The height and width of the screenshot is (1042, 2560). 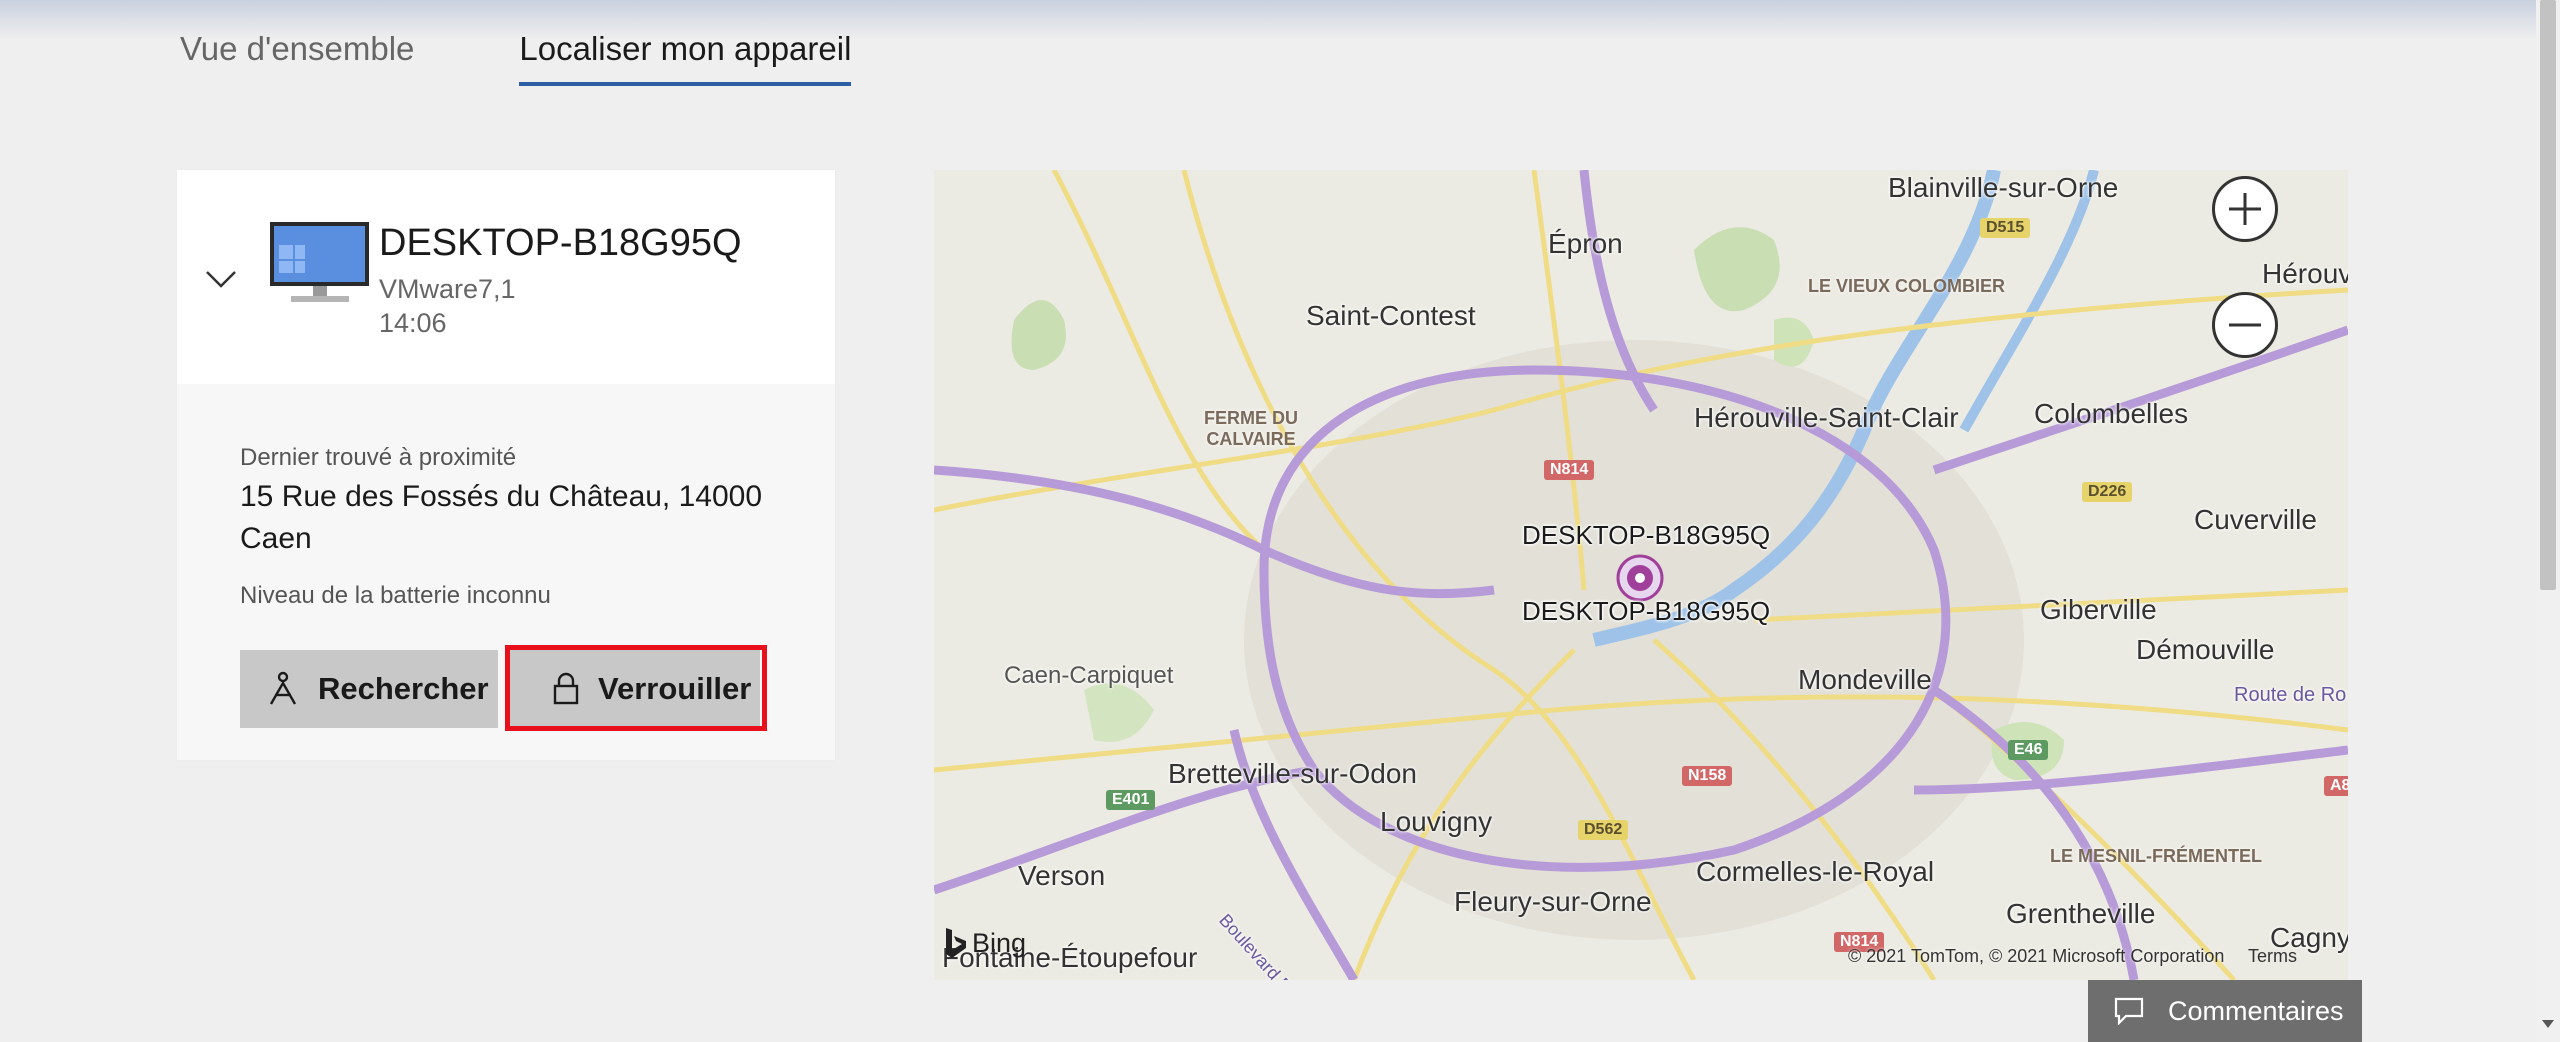 I want to click on map-label-district: FERME DU CALVAIRE, so click(x=1251, y=428).